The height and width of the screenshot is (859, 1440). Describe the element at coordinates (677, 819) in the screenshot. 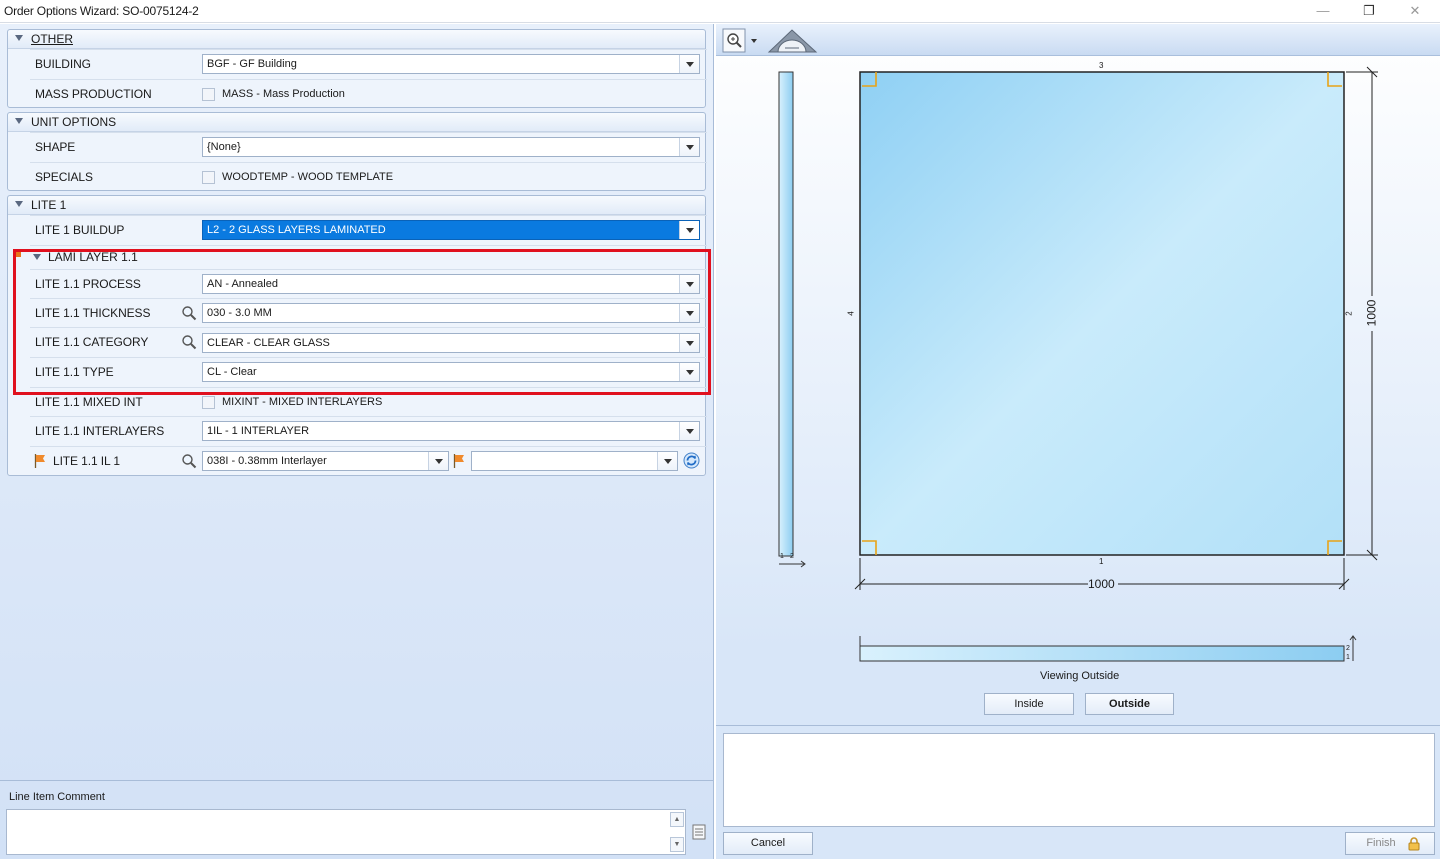

I see `scroll-up-icon: ▲` at that location.